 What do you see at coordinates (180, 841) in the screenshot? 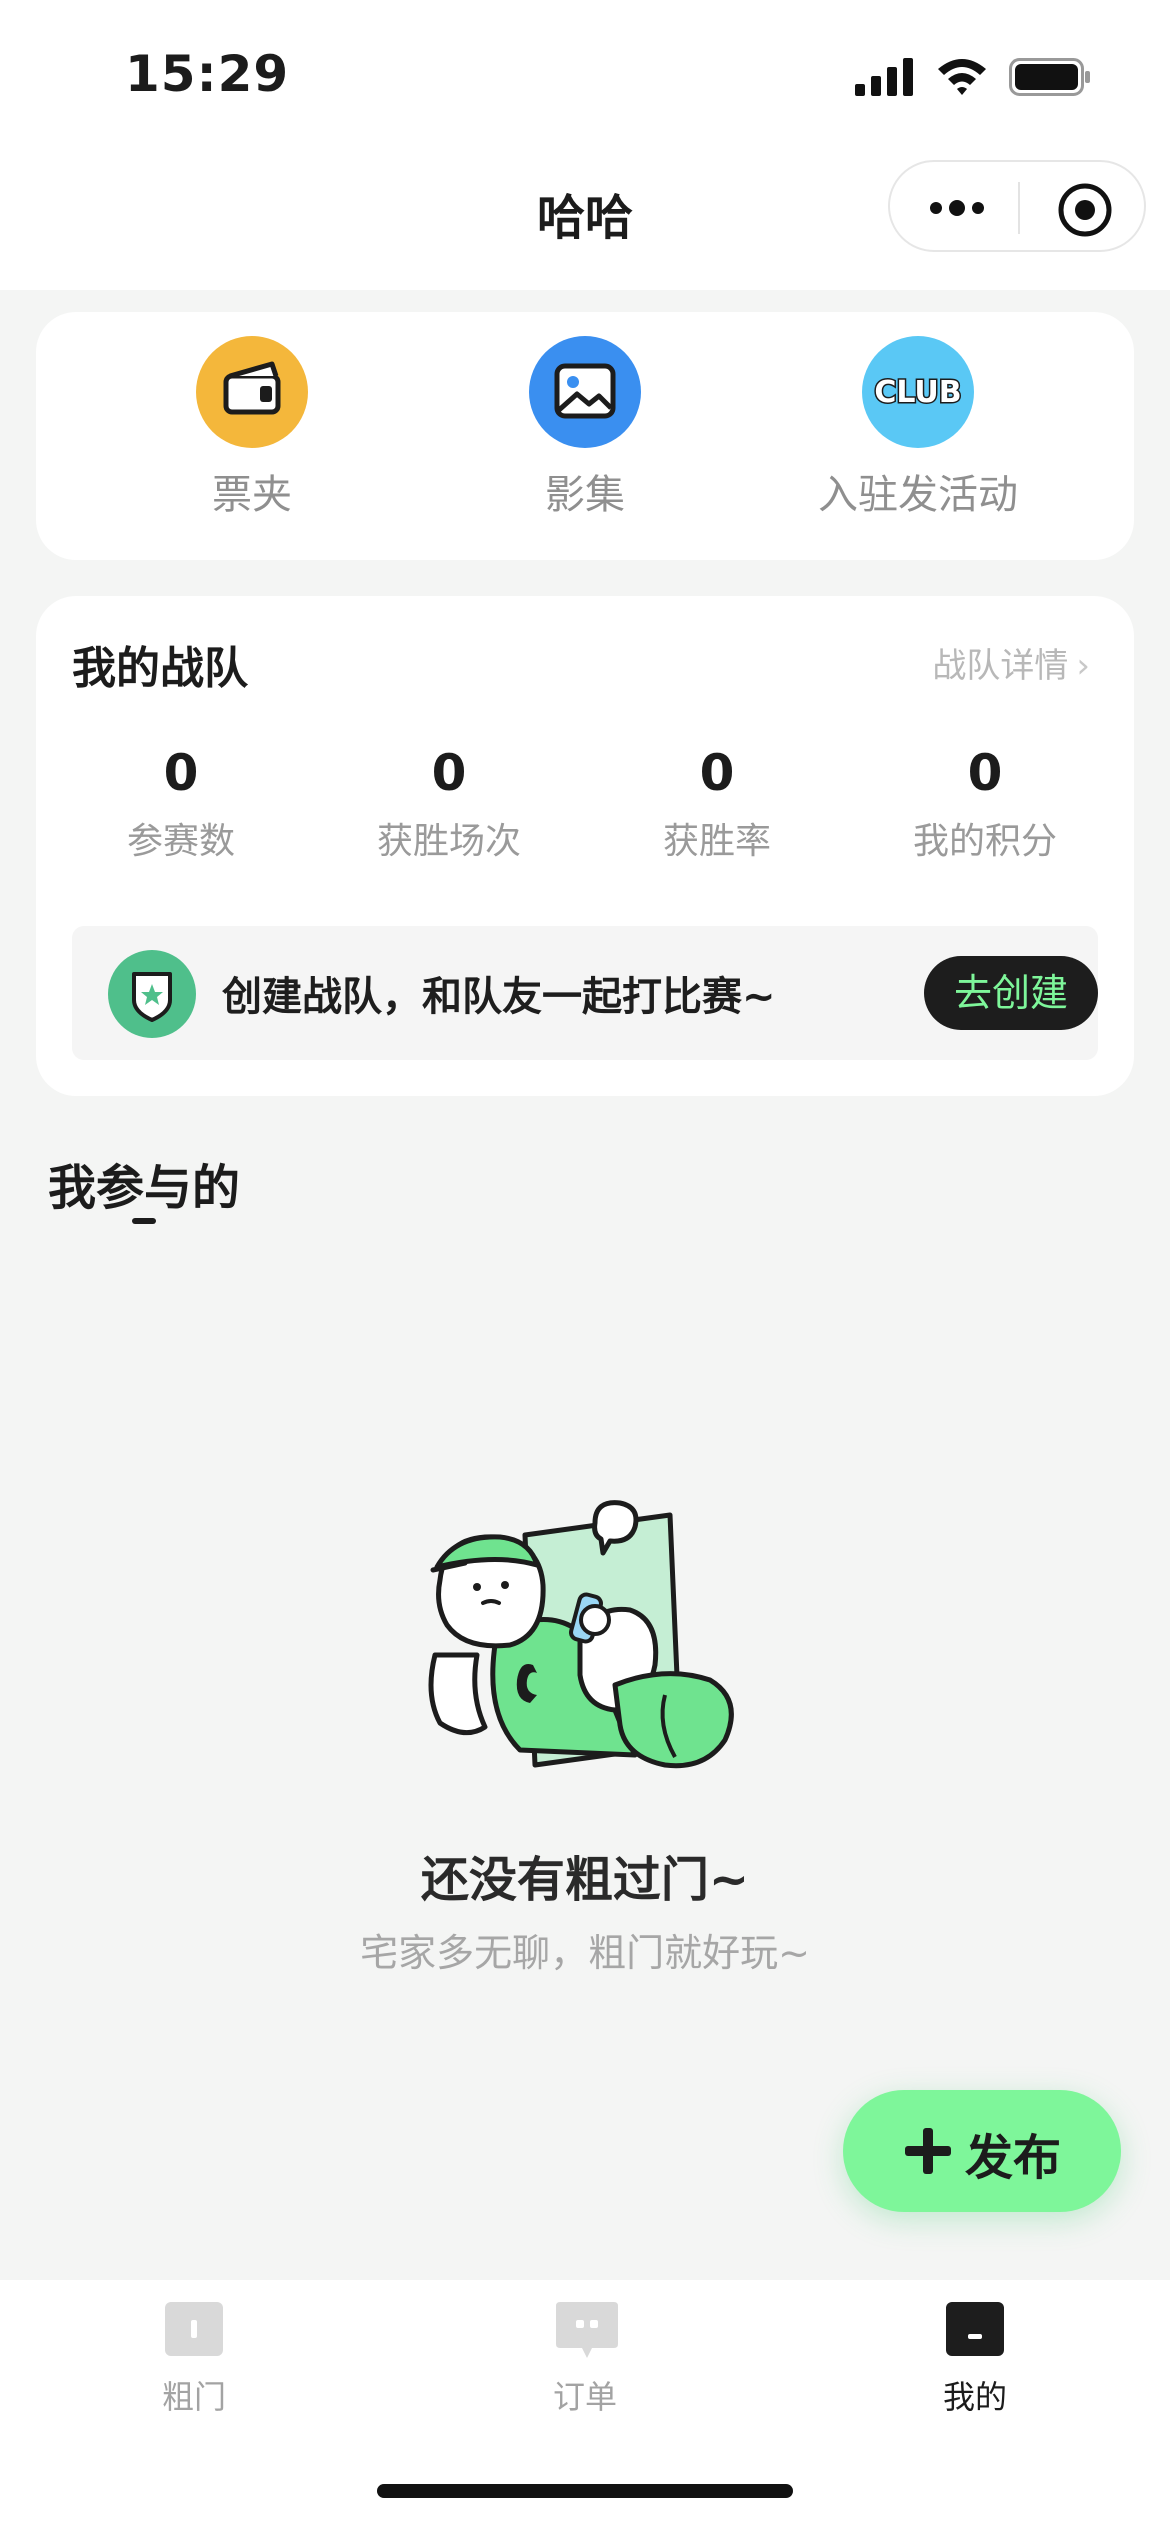
I see `stat-label: 参赛数` at bounding box center [180, 841].